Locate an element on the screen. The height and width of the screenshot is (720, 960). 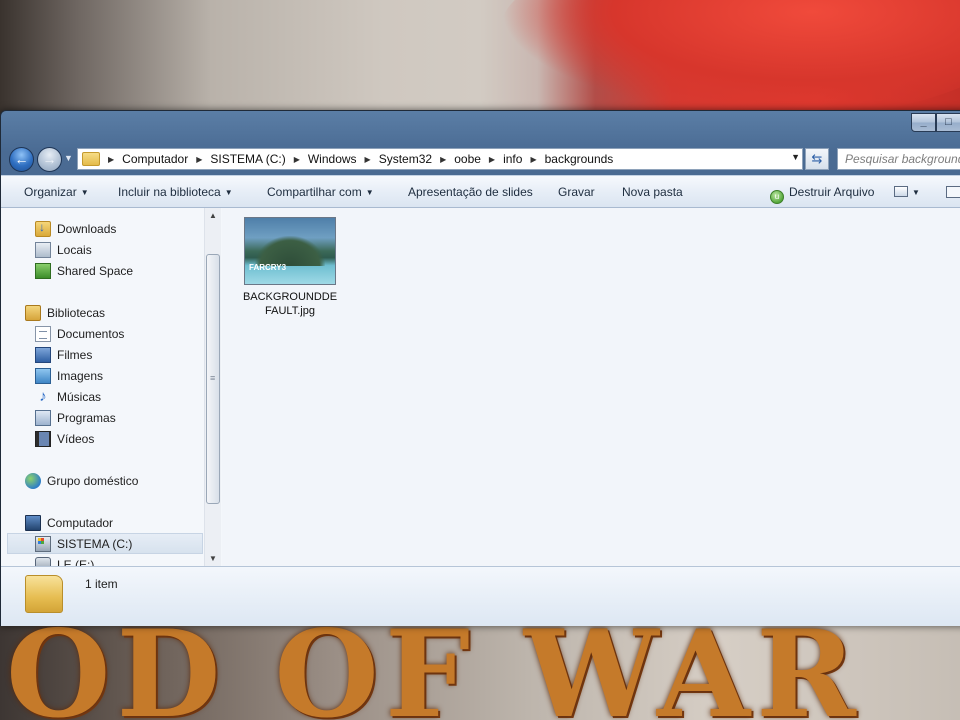
nav-item-label: Imagens is located at coordinates (80, 375).